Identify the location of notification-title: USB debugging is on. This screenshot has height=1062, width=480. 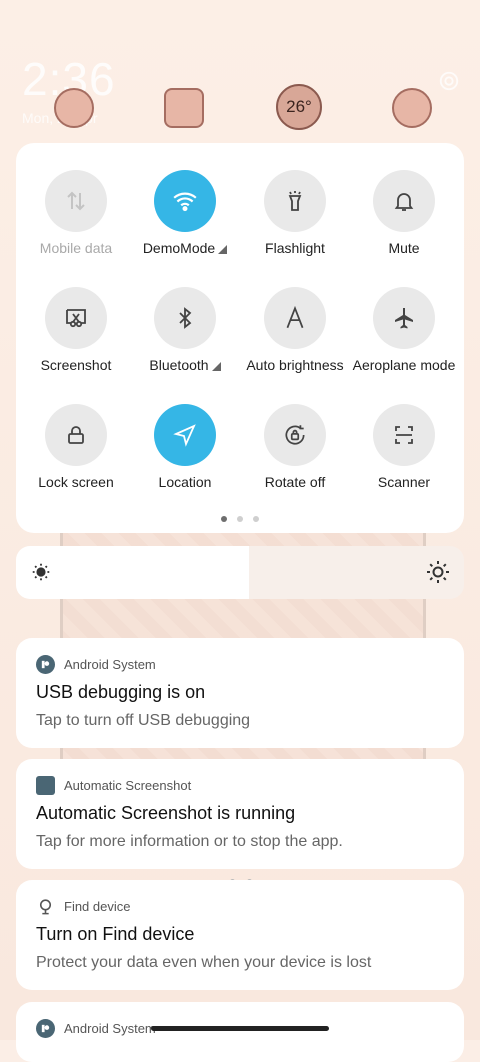
(121, 692).